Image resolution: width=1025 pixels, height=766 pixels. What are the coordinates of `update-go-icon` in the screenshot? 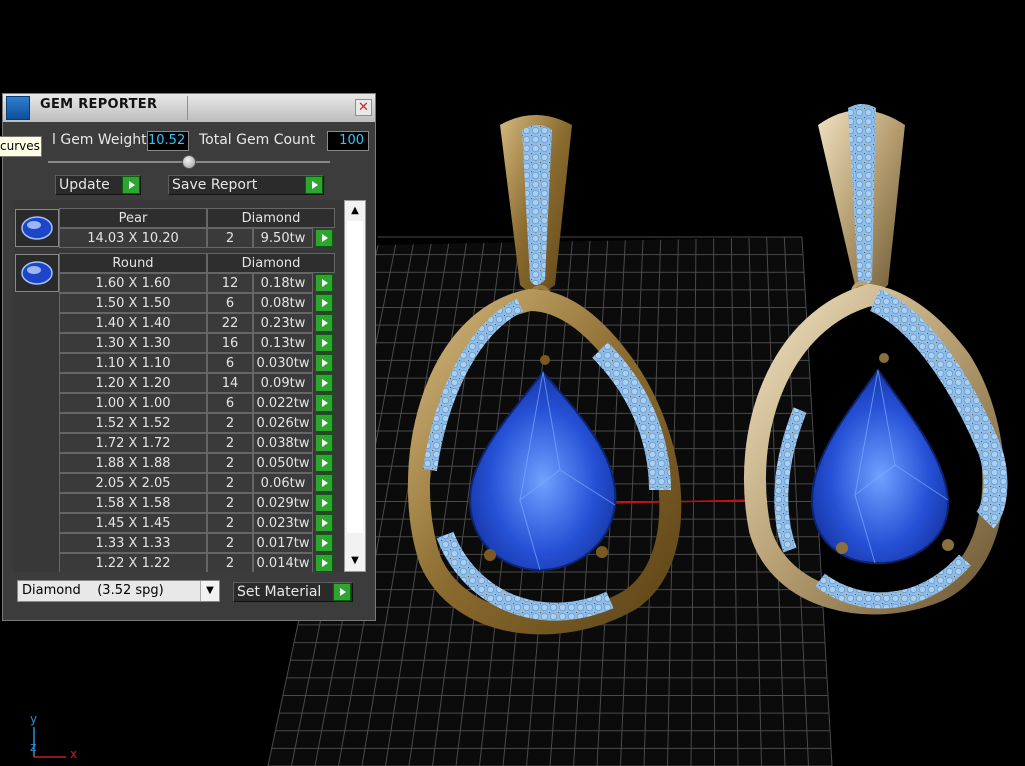 It's located at (131, 185).